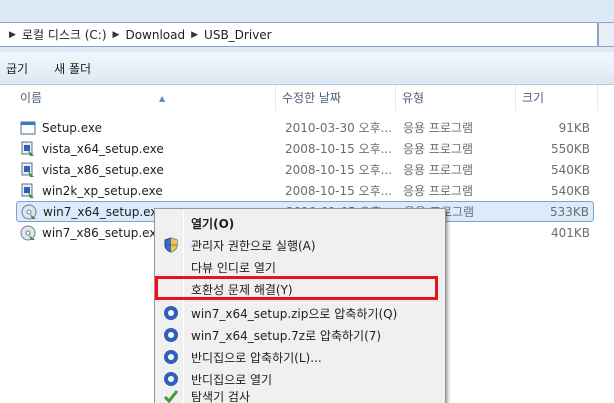 This screenshot has height=403, width=614. What do you see at coordinates (146, 98) in the screenshot?
I see `column-name: 이름 ▲` at bounding box center [146, 98].